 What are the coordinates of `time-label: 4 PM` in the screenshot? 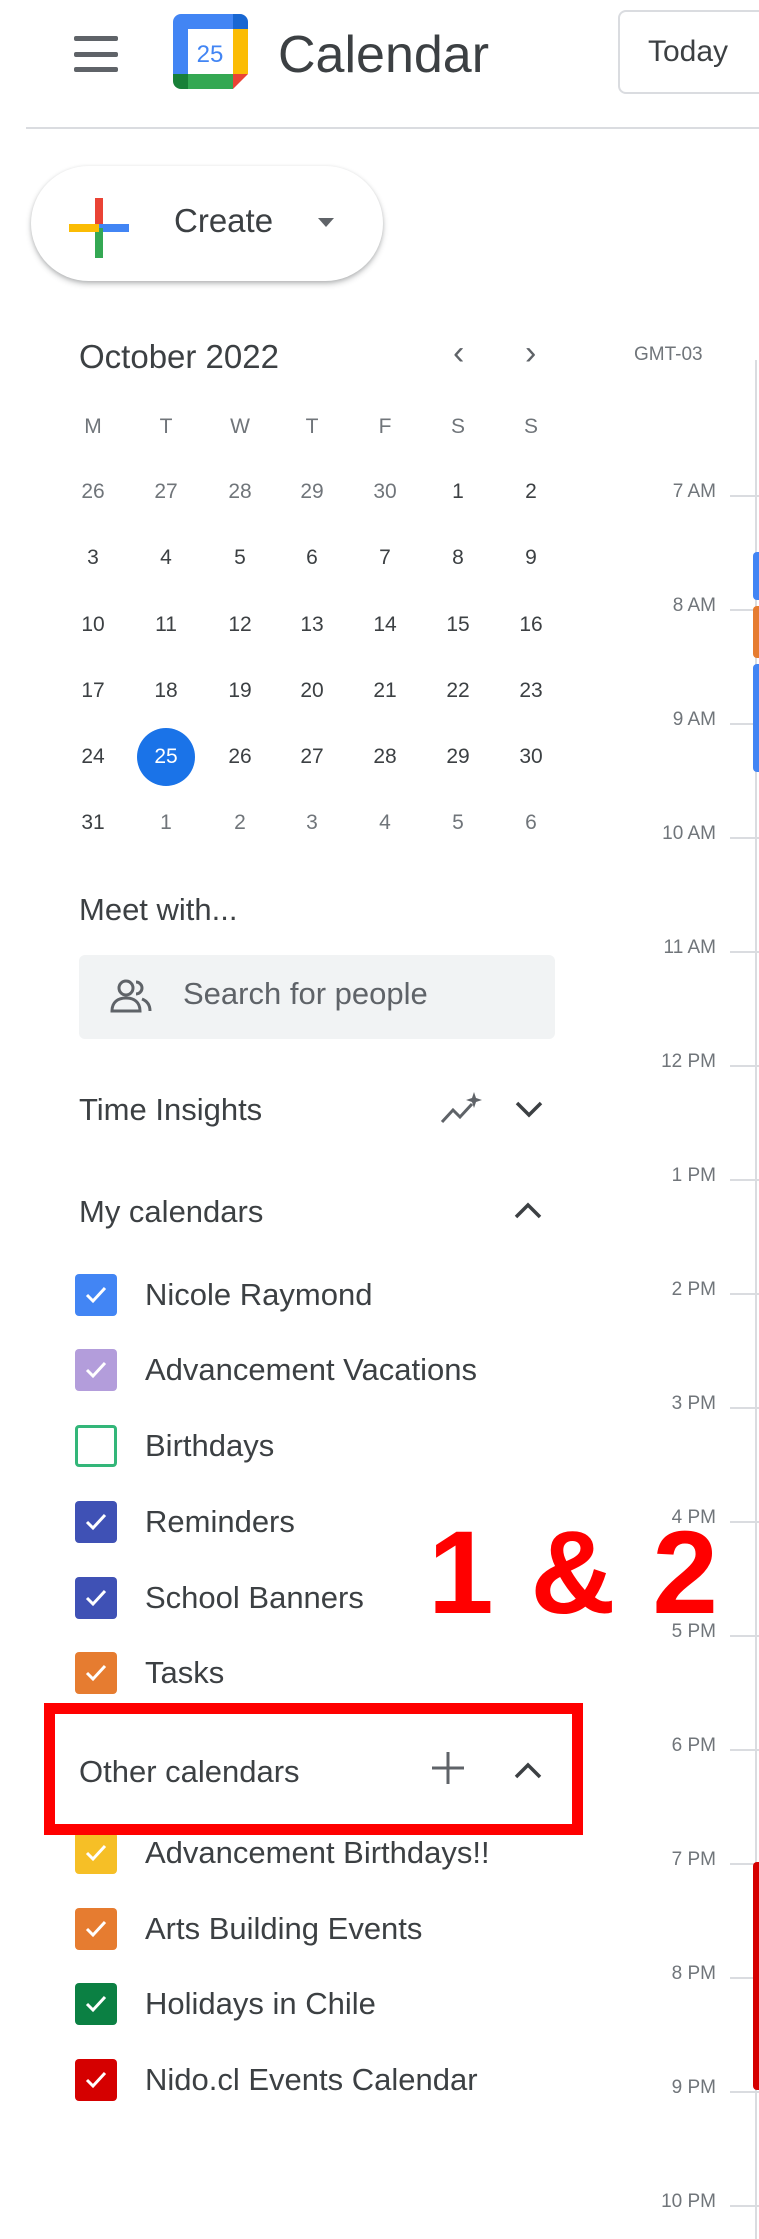 It's located at (693, 1517).